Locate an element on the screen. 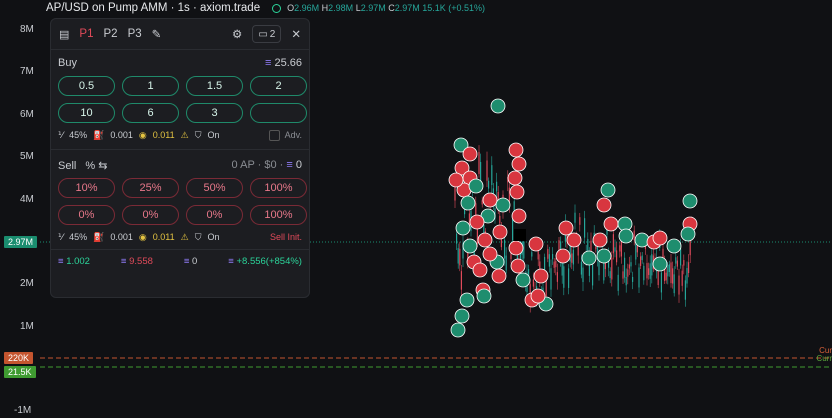 The height and width of the screenshot is (418, 832). sell-percent-button: 50% is located at coordinates (214, 188).